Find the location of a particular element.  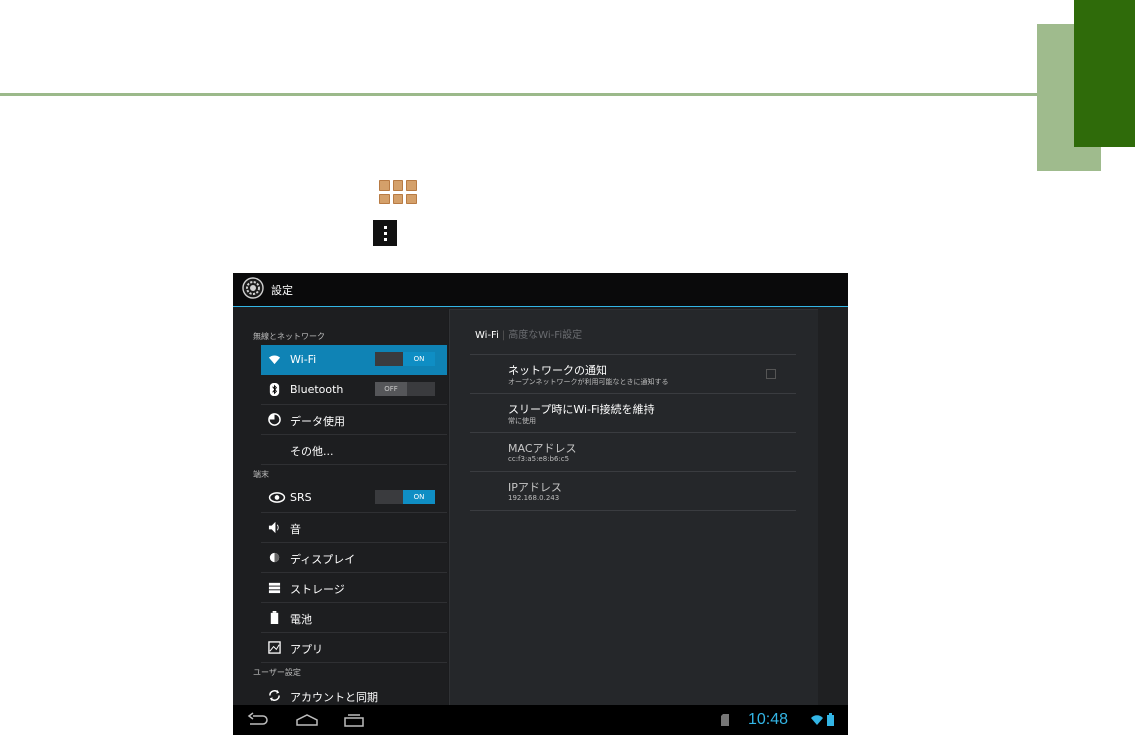

settings-item-display: ディスプレイ is located at coordinates (354, 558).